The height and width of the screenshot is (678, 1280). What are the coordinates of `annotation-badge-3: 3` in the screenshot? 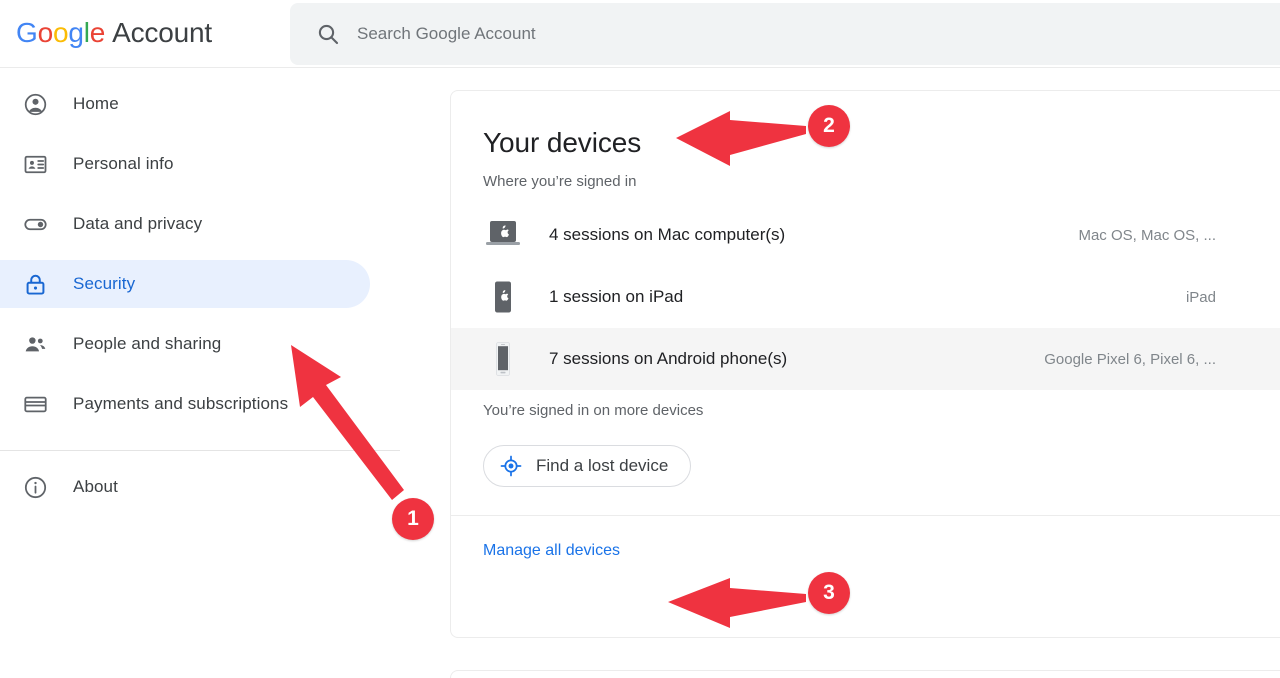 It's located at (829, 593).